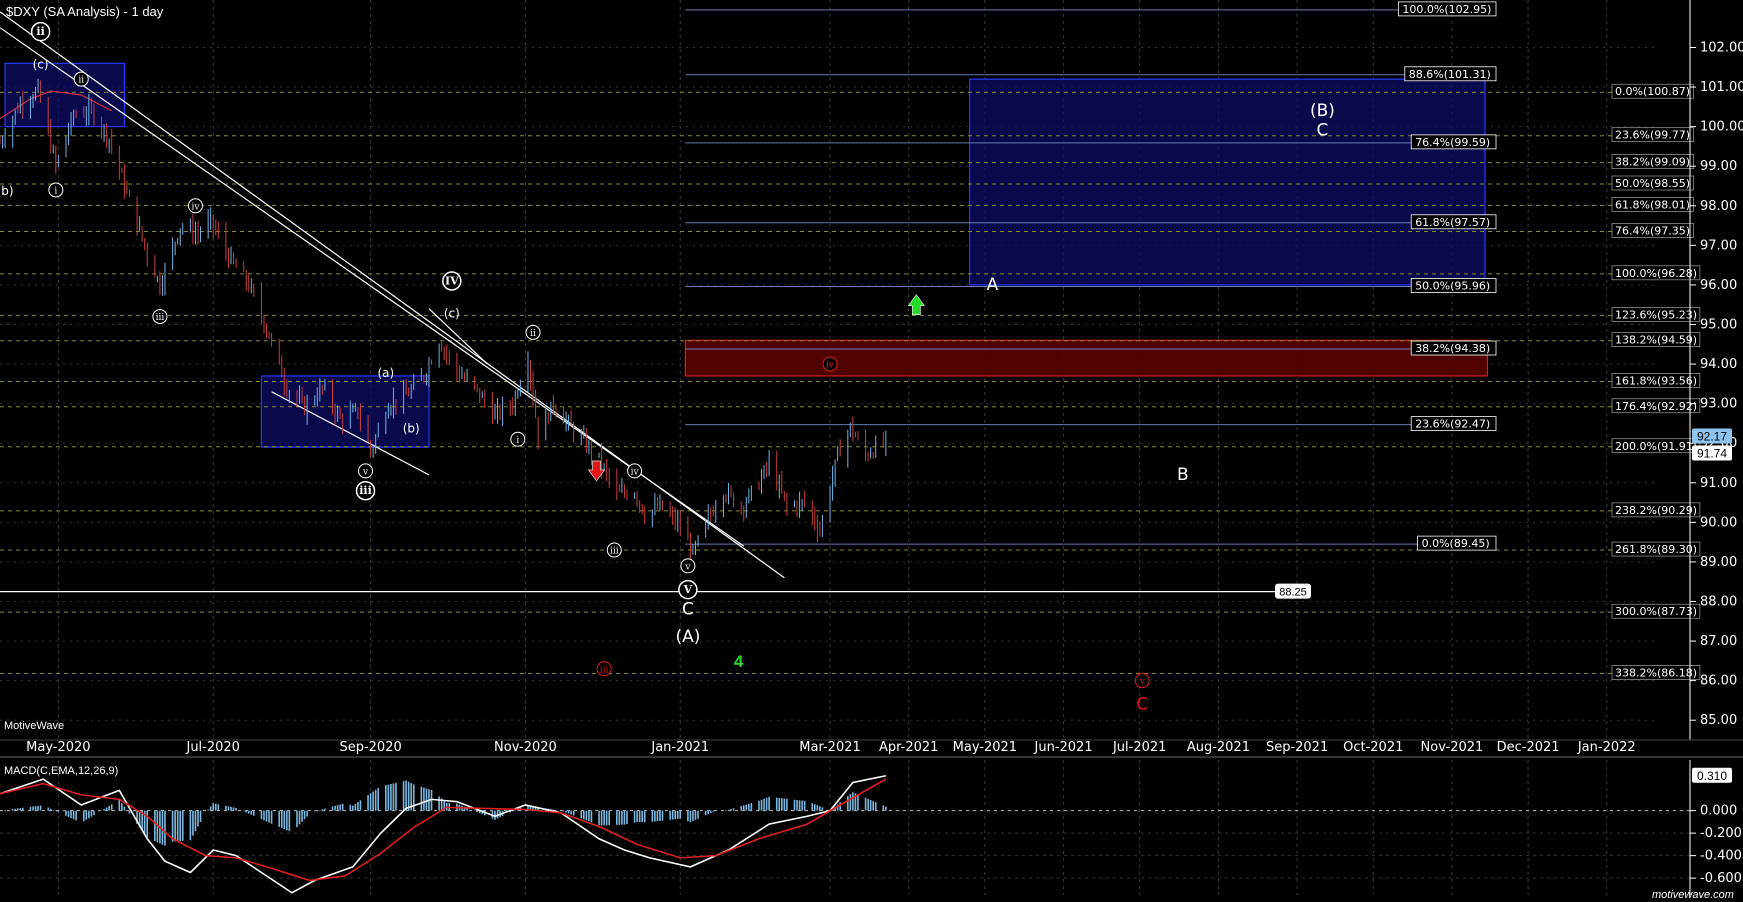  What do you see at coordinates (688, 589) in the screenshot?
I see `wave-label: V` at bounding box center [688, 589].